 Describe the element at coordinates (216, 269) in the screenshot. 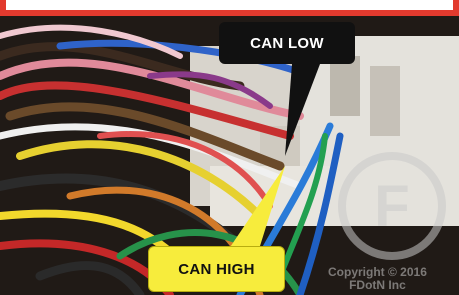

I see `can-high-callout: CAN HIGH` at that location.